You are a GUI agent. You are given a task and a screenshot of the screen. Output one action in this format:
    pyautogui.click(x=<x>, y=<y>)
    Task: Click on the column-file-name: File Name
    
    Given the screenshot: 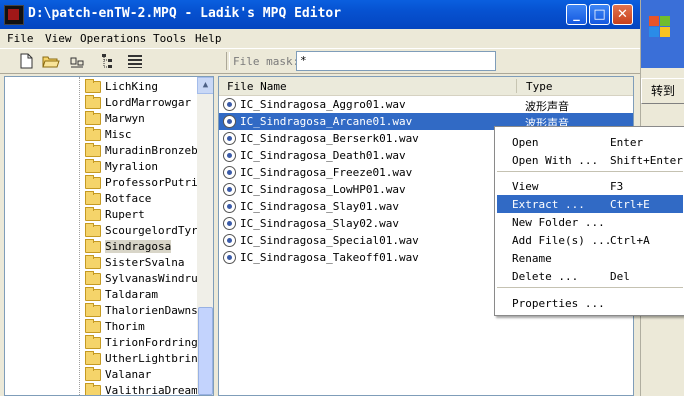 What is the action you would take?
    pyautogui.click(x=257, y=86)
    